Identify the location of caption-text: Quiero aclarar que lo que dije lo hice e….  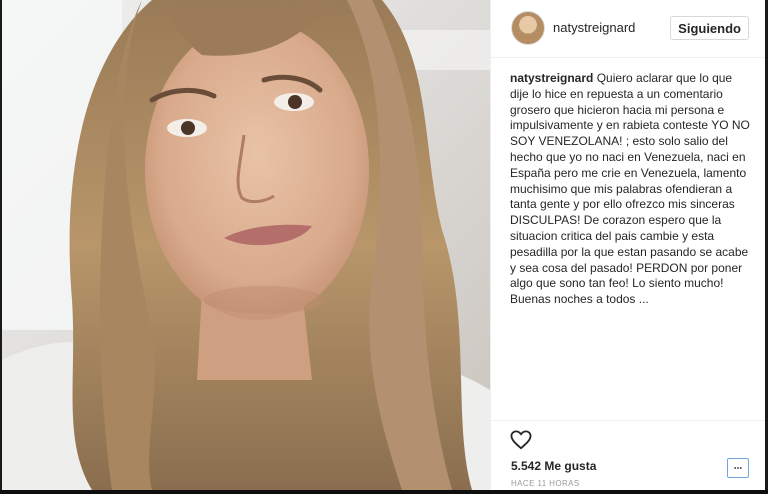
(630, 189).